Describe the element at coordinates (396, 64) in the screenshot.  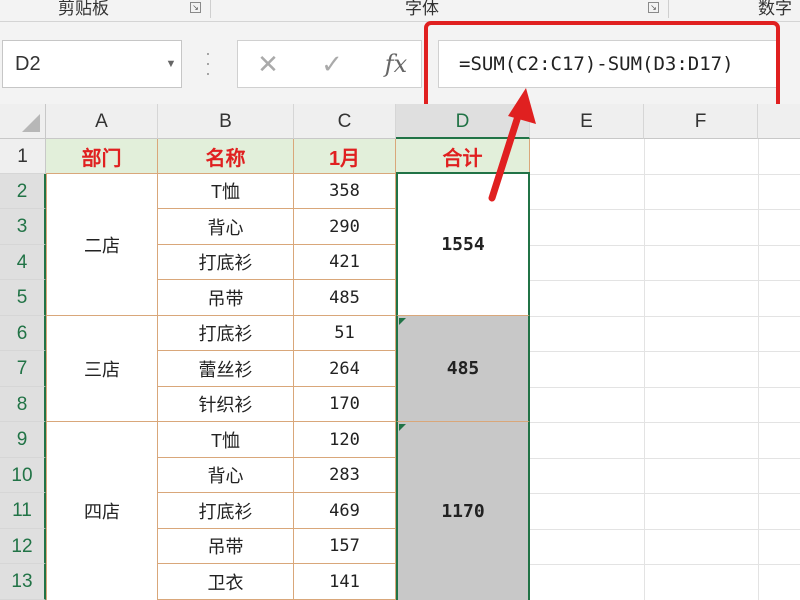
I see `function-icon: fx` at that location.